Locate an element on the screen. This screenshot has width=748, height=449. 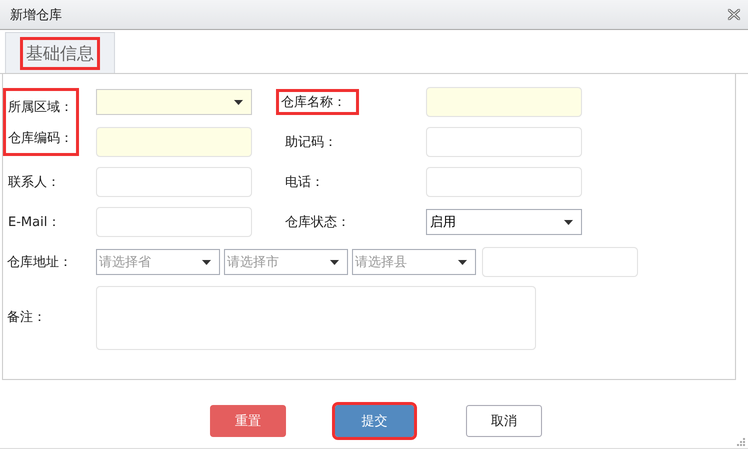
field-label: 电话： is located at coordinates (304, 183).